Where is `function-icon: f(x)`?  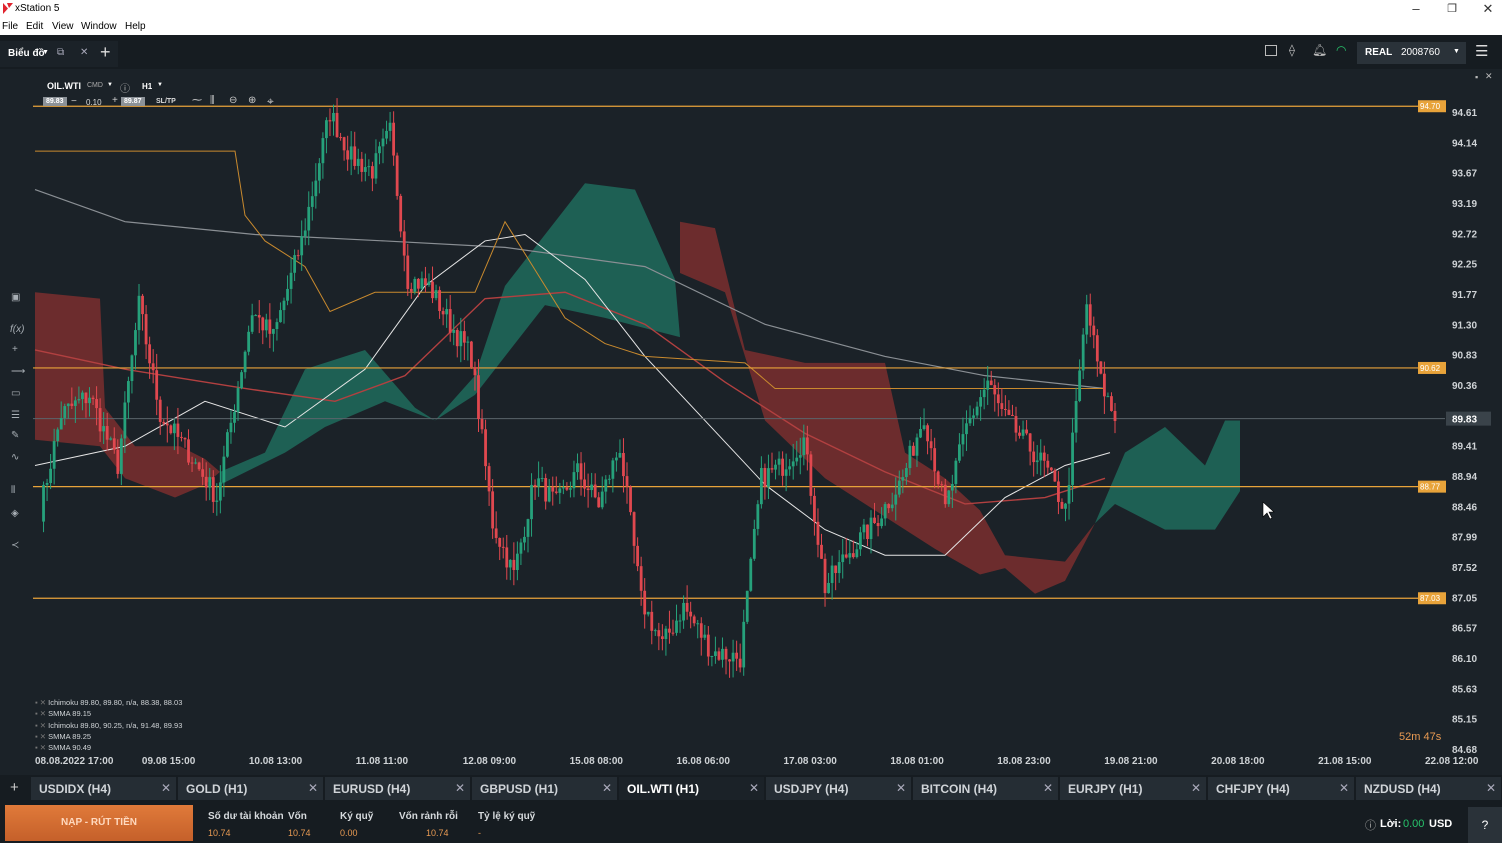 function-icon: f(x) is located at coordinates (17, 329).